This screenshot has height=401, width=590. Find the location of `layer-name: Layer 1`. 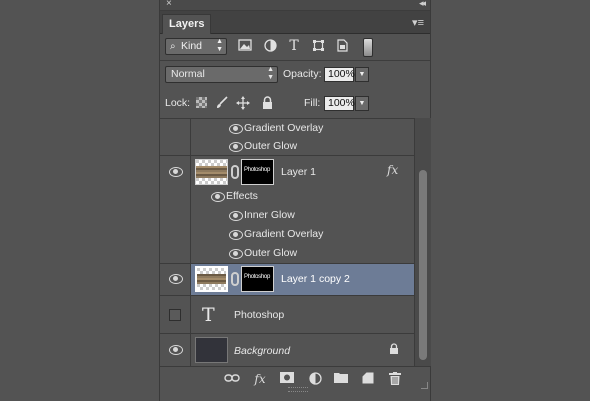

layer-name: Layer 1 is located at coordinates (298, 172).